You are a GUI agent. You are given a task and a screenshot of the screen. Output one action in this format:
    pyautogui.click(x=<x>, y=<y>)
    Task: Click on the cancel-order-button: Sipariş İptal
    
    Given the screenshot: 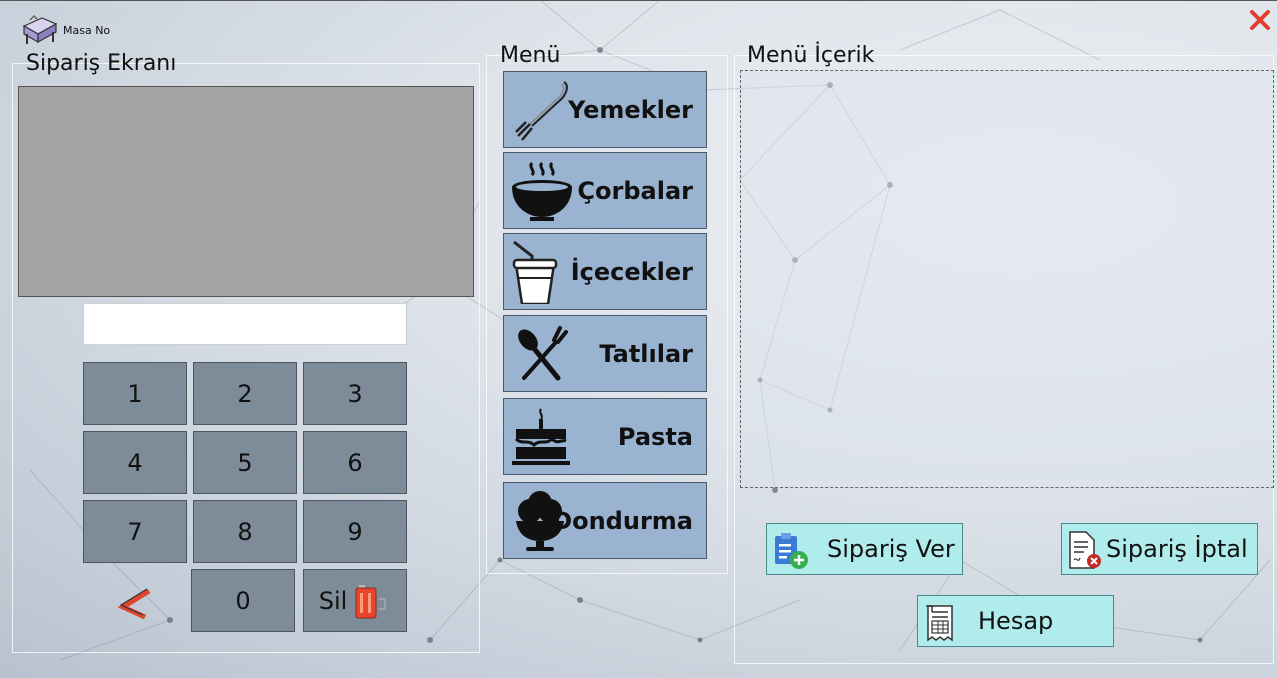 What is the action you would take?
    pyautogui.click(x=1159, y=549)
    